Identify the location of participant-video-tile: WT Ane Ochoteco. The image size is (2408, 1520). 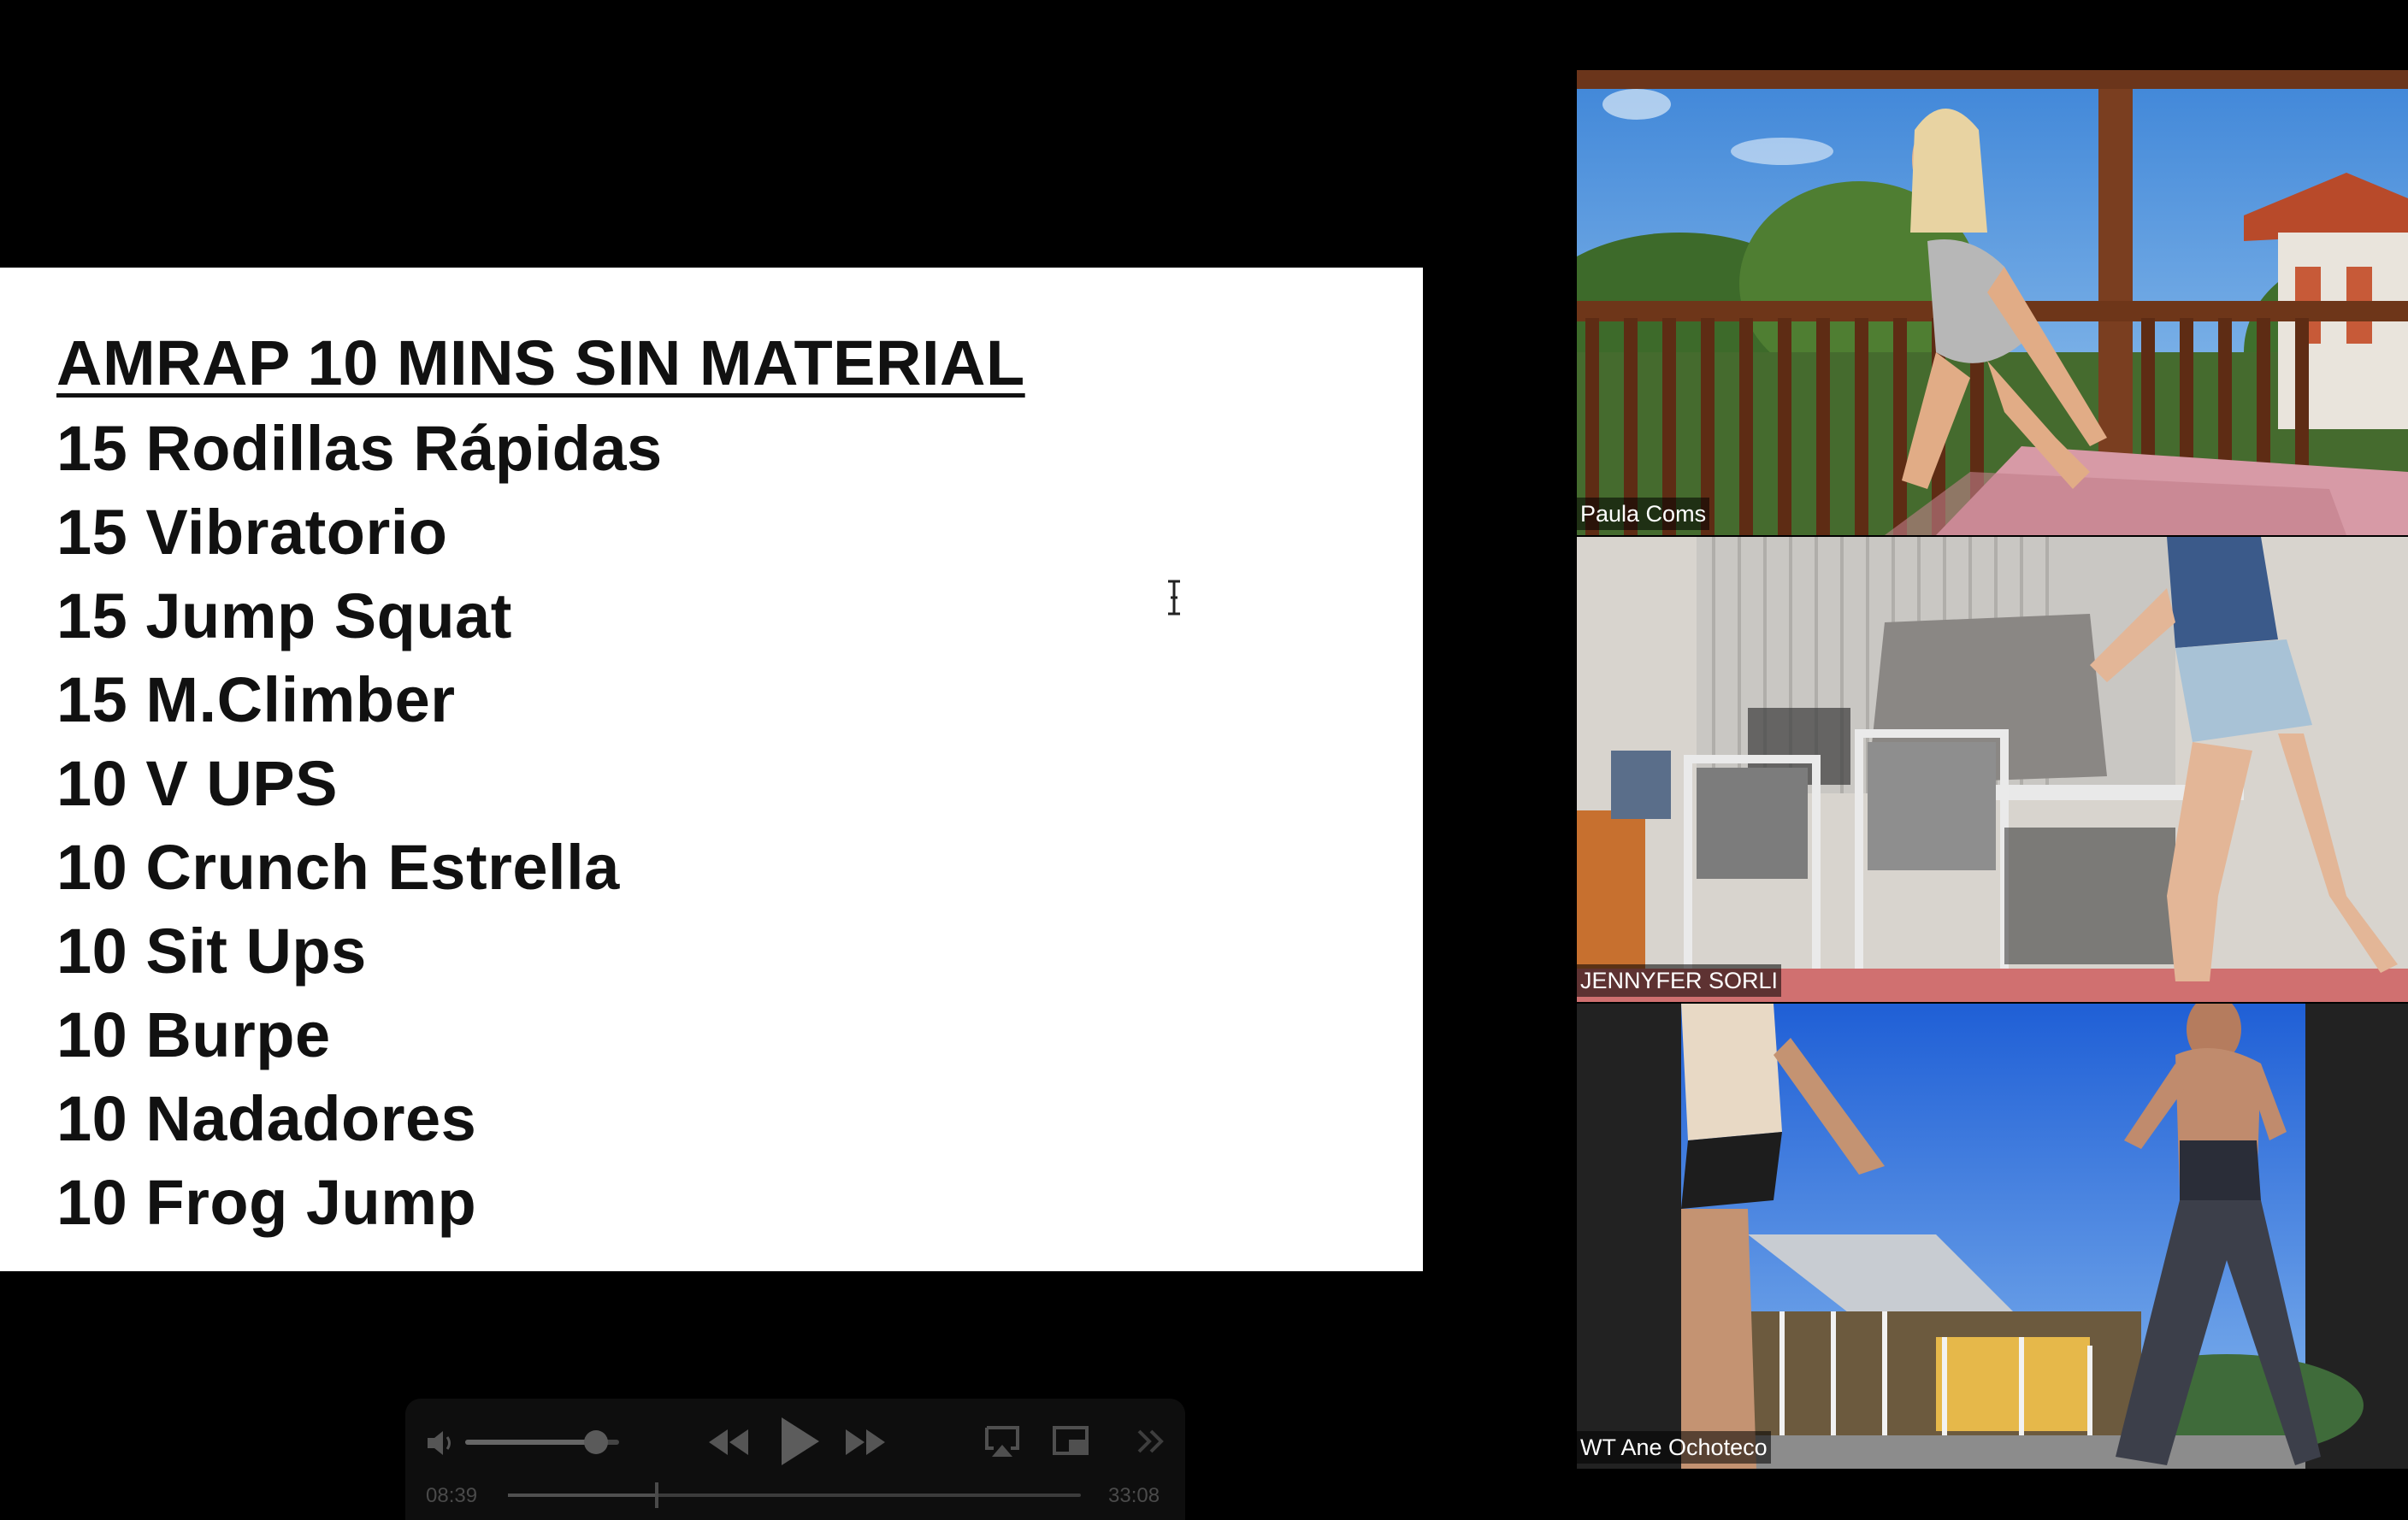
(1993, 1236).